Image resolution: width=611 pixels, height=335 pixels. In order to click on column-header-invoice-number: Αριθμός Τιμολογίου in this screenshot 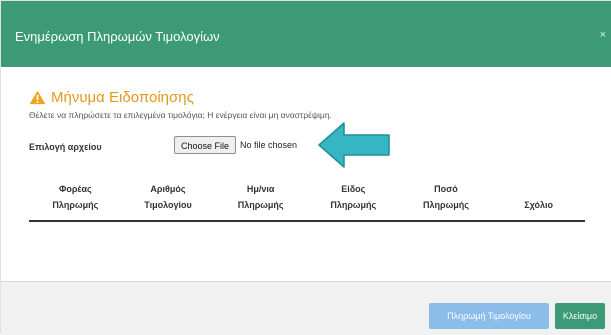, I will do `click(168, 200)`.